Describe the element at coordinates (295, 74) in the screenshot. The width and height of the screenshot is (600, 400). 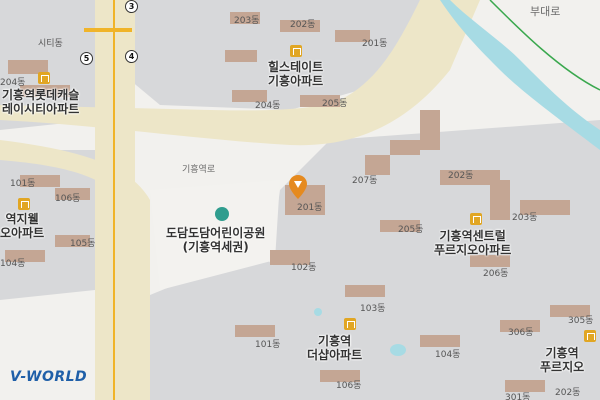
I see `complex-label: 힐스테이트 기흥아파트` at that location.